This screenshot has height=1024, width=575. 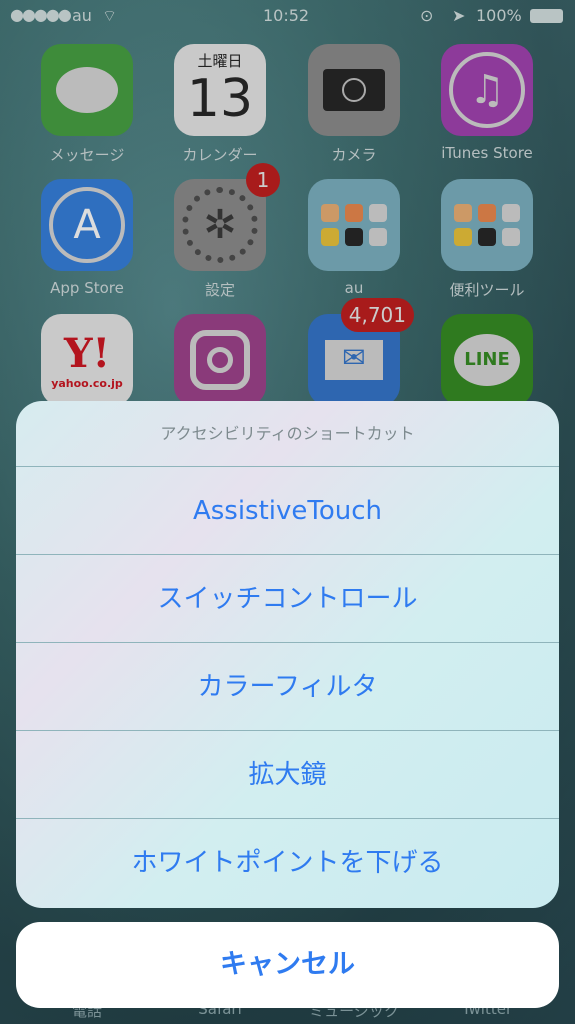 What do you see at coordinates (427, 15) in the screenshot?
I see `rotation-lock-icon: ⊙` at bounding box center [427, 15].